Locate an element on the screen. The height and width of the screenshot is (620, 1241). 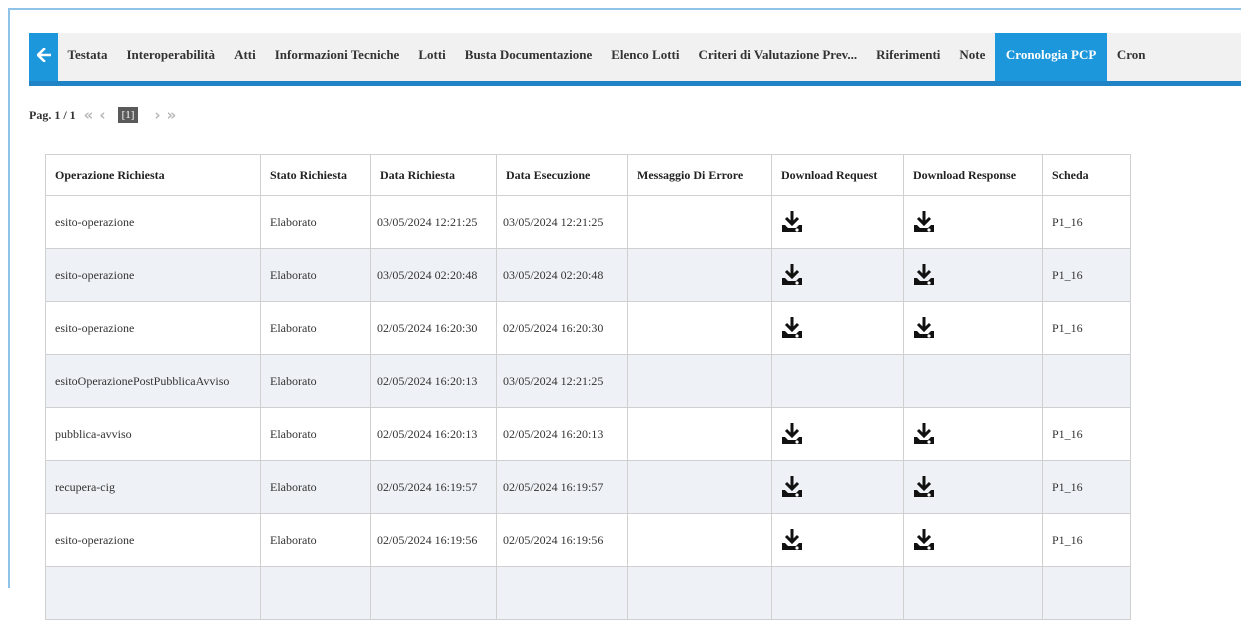
column-header: Download Response is located at coordinates (973, 175).